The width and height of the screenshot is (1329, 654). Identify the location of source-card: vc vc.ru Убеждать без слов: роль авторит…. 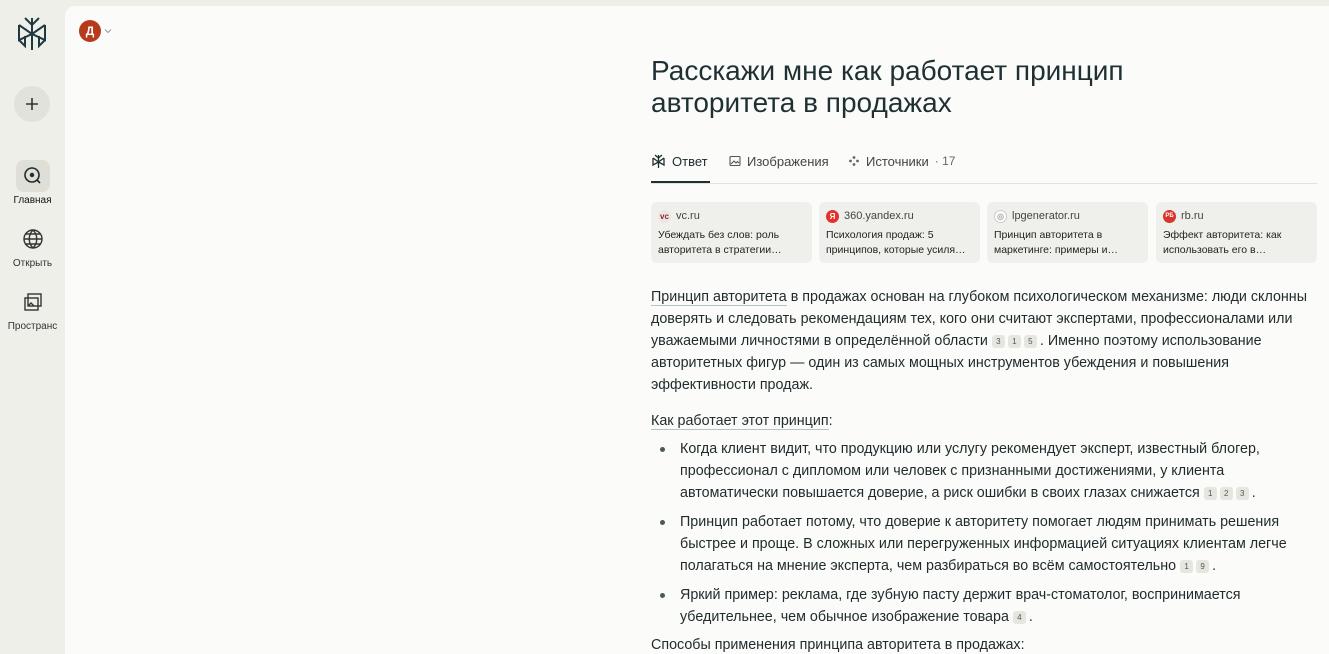
(731, 232).